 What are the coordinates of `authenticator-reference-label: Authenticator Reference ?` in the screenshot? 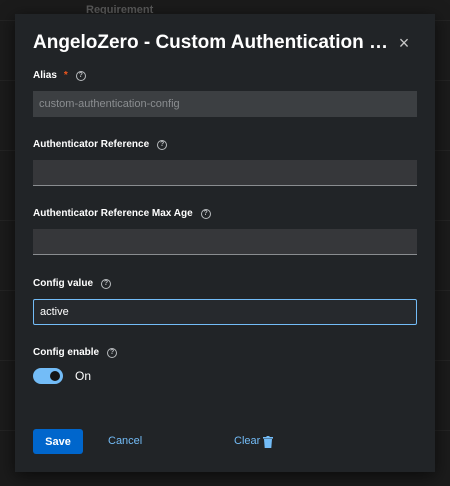 It's located at (100, 144).